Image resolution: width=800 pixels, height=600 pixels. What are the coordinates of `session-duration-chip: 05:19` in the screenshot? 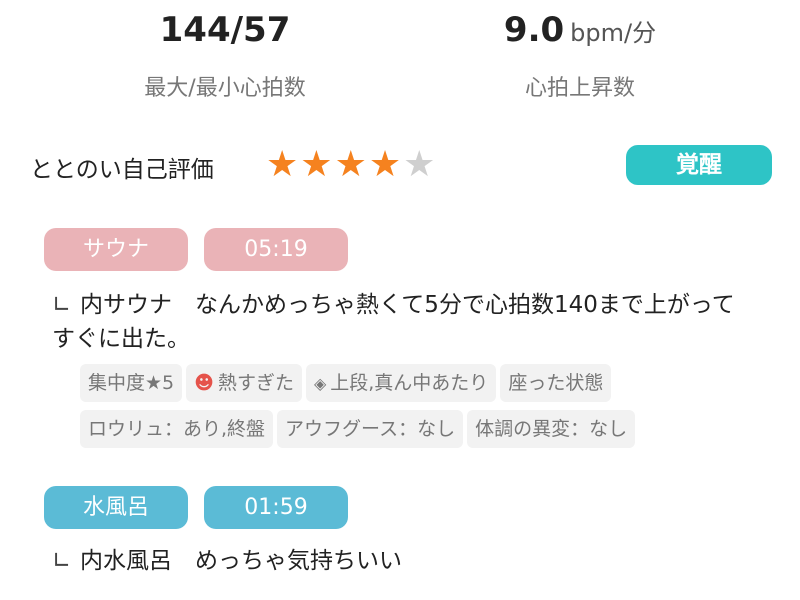 It's located at (276, 249).